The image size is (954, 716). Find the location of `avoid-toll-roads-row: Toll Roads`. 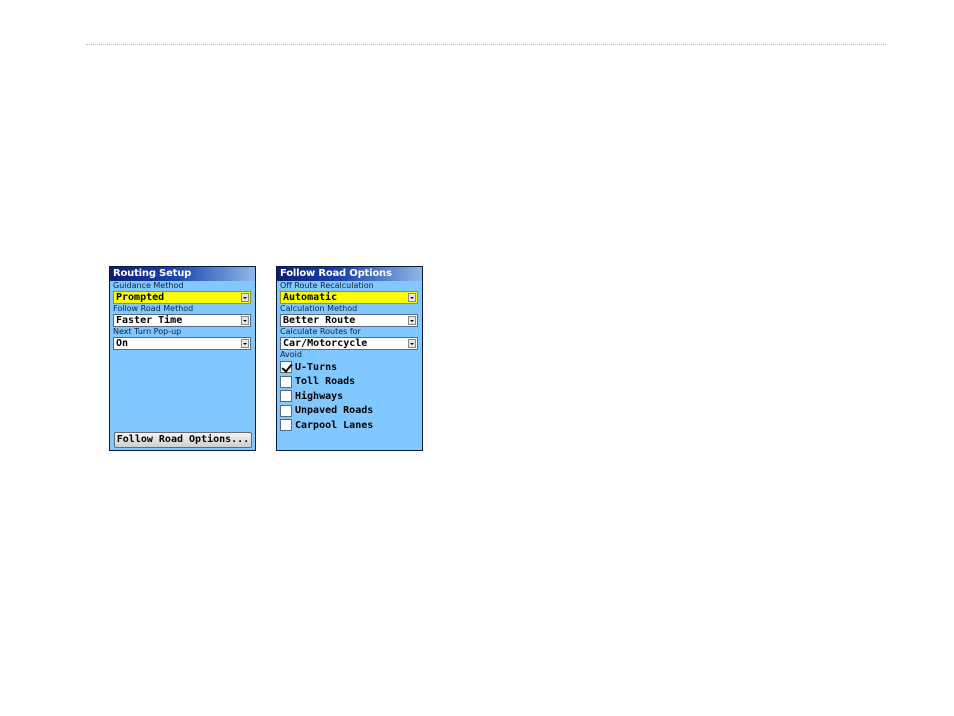

avoid-toll-roads-row: Toll Roads is located at coordinates (349, 382).